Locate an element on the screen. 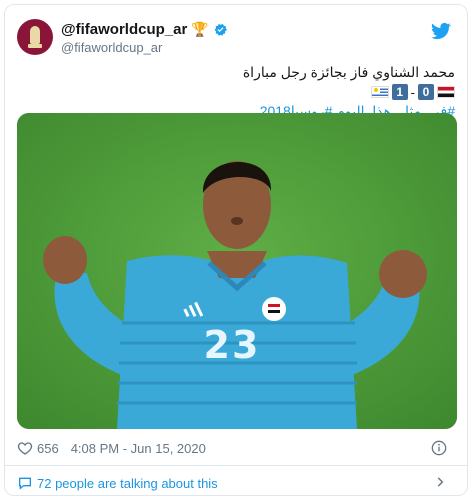 The height and width of the screenshot is (500, 472). jersey-number: 23 is located at coordinates (232, 345).